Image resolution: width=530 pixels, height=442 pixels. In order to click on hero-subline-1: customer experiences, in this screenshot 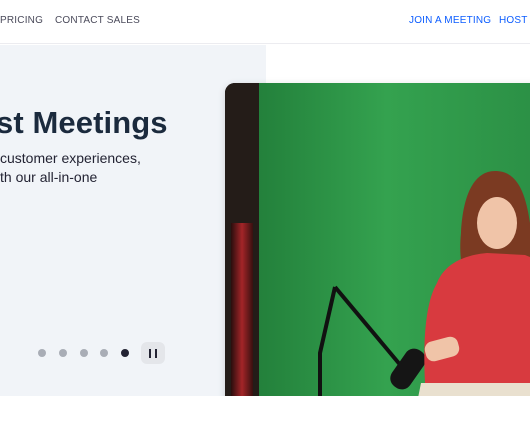, I will do `click(70, 158)`.